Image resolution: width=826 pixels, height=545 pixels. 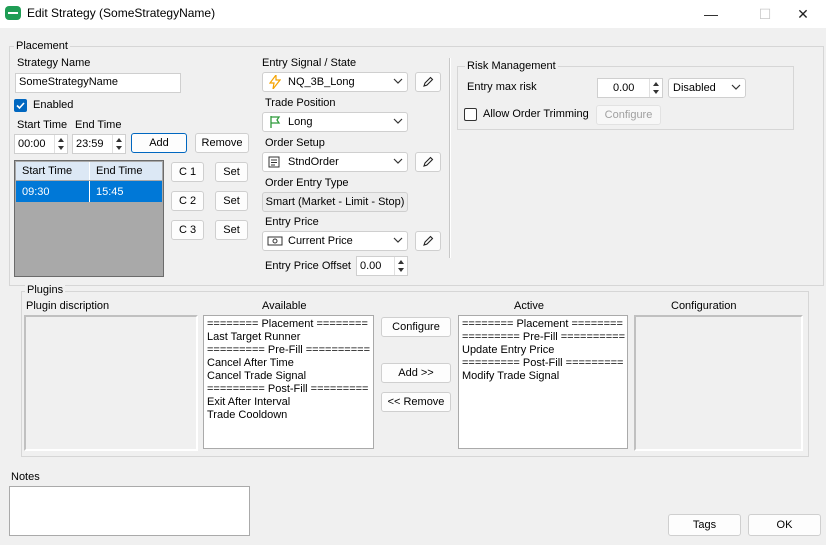 I want to click on plugin-configure-button: Configure, so click(x=416, y=327).